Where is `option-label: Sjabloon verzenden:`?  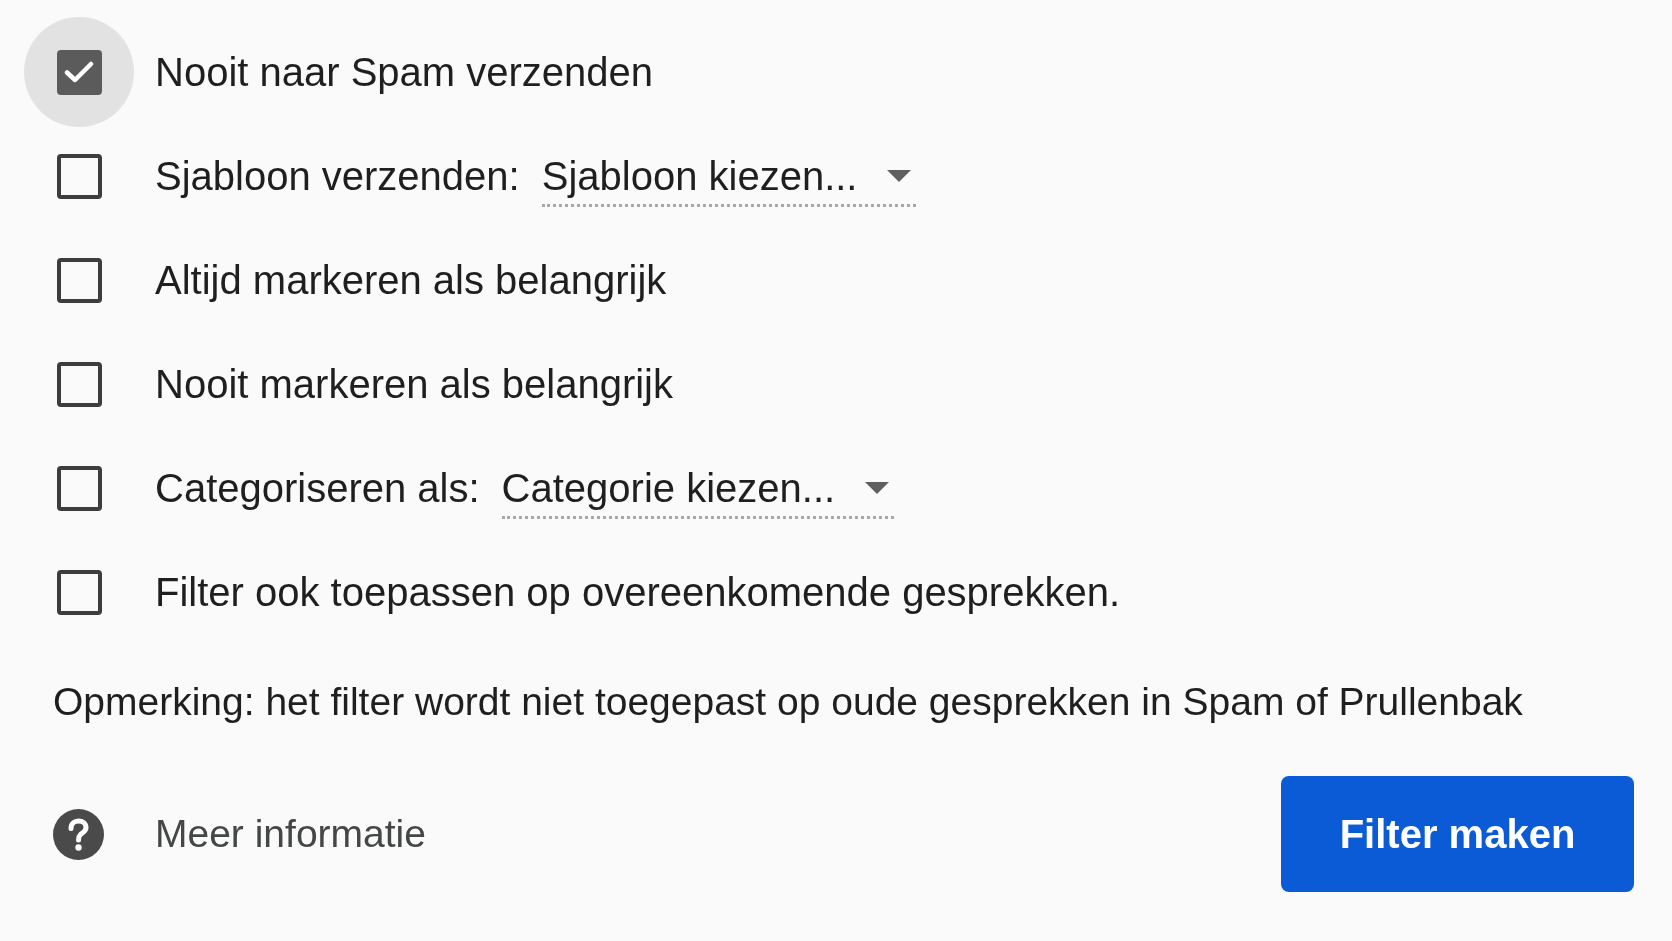 option-label: Sjabloon verzenden: is located at coordinates (337, 176).